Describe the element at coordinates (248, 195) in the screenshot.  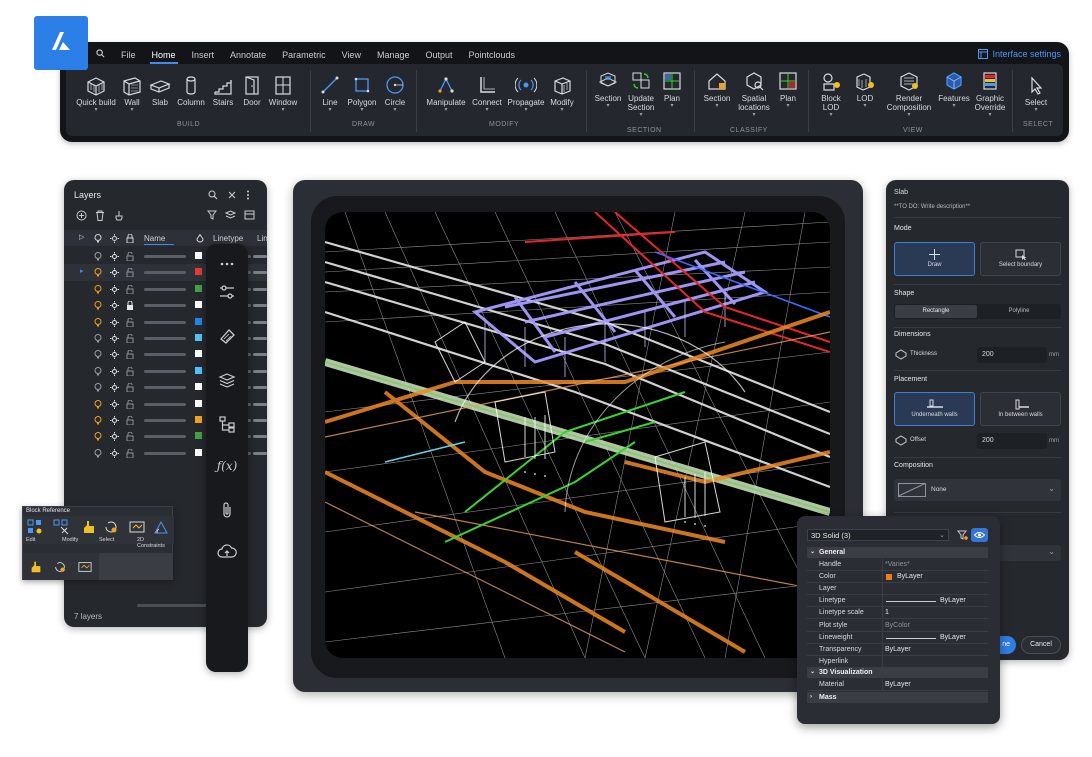
I see `more-menu-icon` at that location.